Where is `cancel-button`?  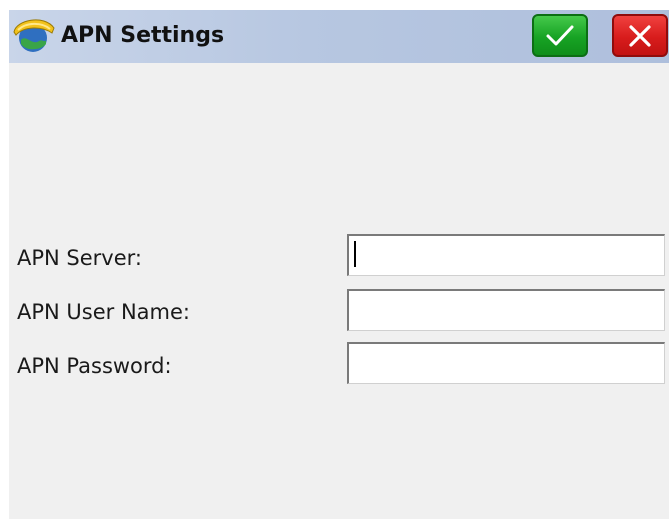
cancel-button is located at coordinates (640, 35).